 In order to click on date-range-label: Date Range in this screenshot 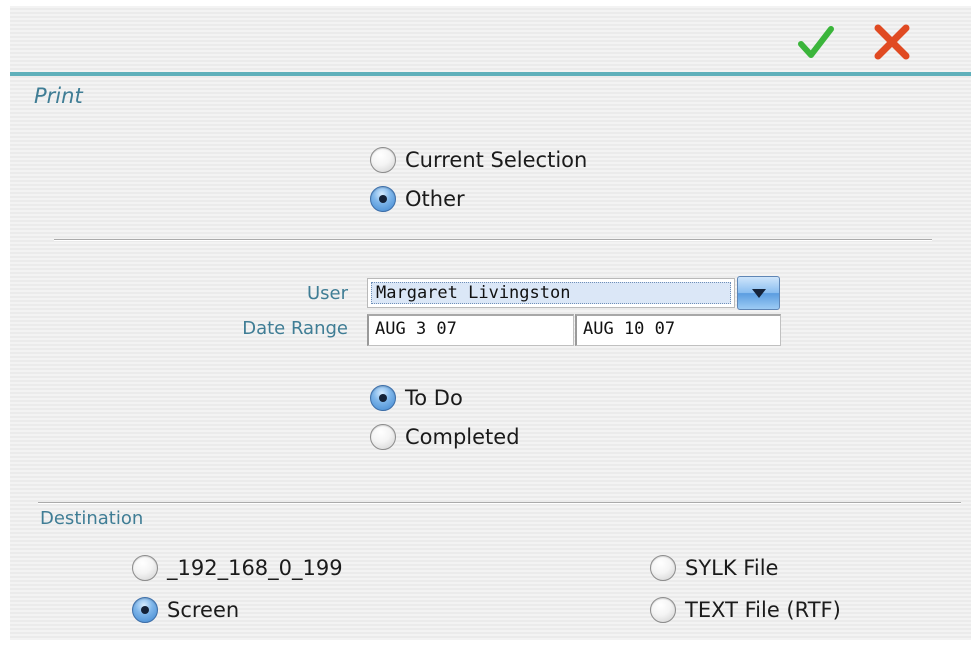, I will do `click(295, 328)`.